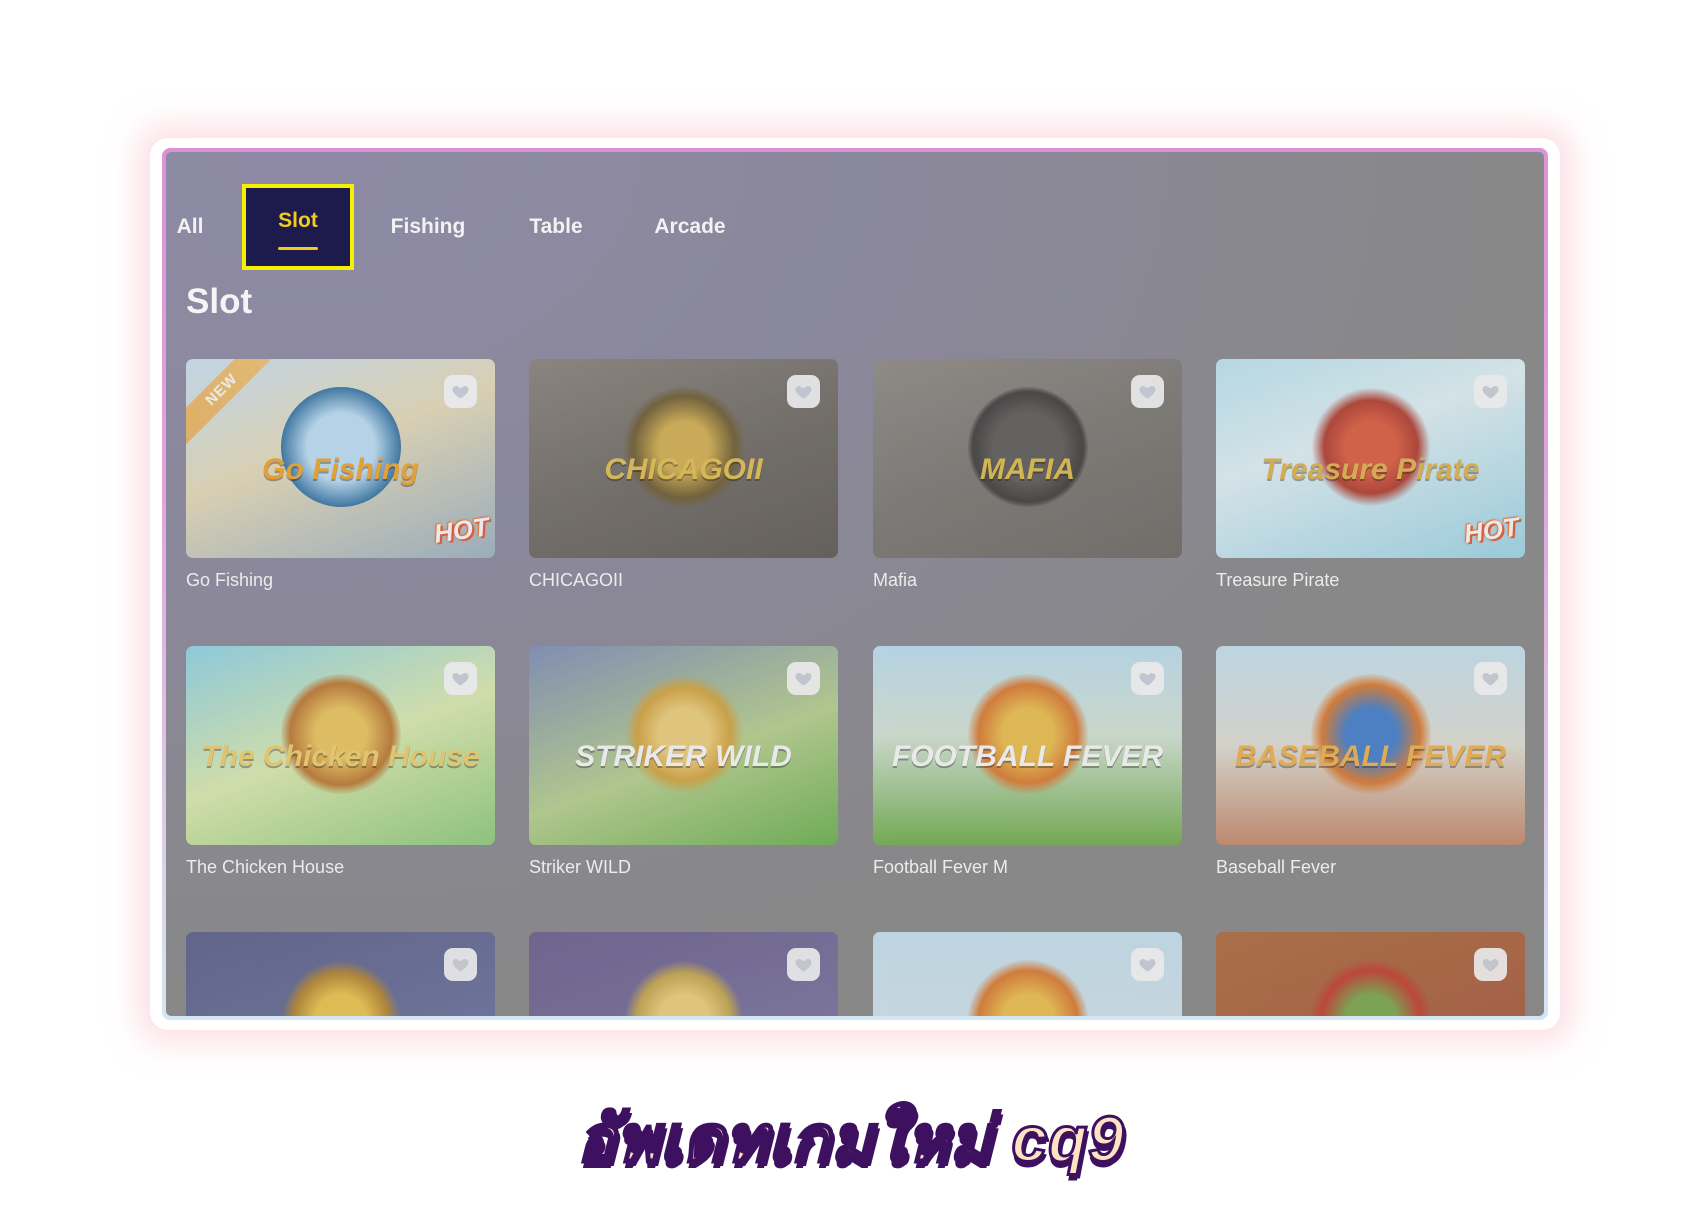  Describe the element at coordinates (298, 248) in the screenshot. I see `active-tab-underline` at that location.